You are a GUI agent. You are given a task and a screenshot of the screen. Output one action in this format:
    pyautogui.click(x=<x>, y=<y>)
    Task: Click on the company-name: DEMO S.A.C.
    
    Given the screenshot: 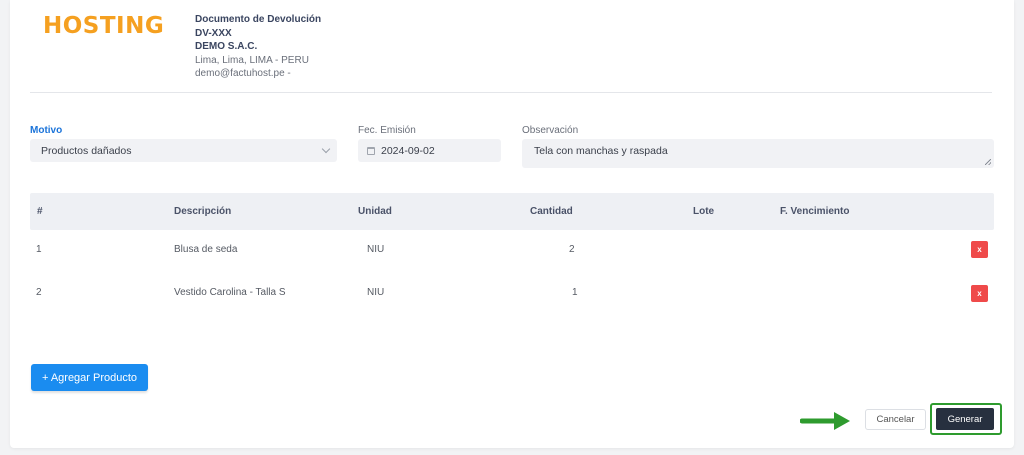 What is the action you would take?
    pyautogui.click(x=226, y=46)
    